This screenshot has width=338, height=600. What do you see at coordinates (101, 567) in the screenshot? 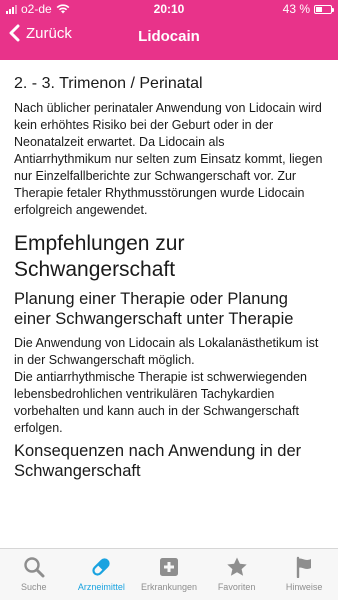
I see `pill-icon` at bounding box center [101, 567].